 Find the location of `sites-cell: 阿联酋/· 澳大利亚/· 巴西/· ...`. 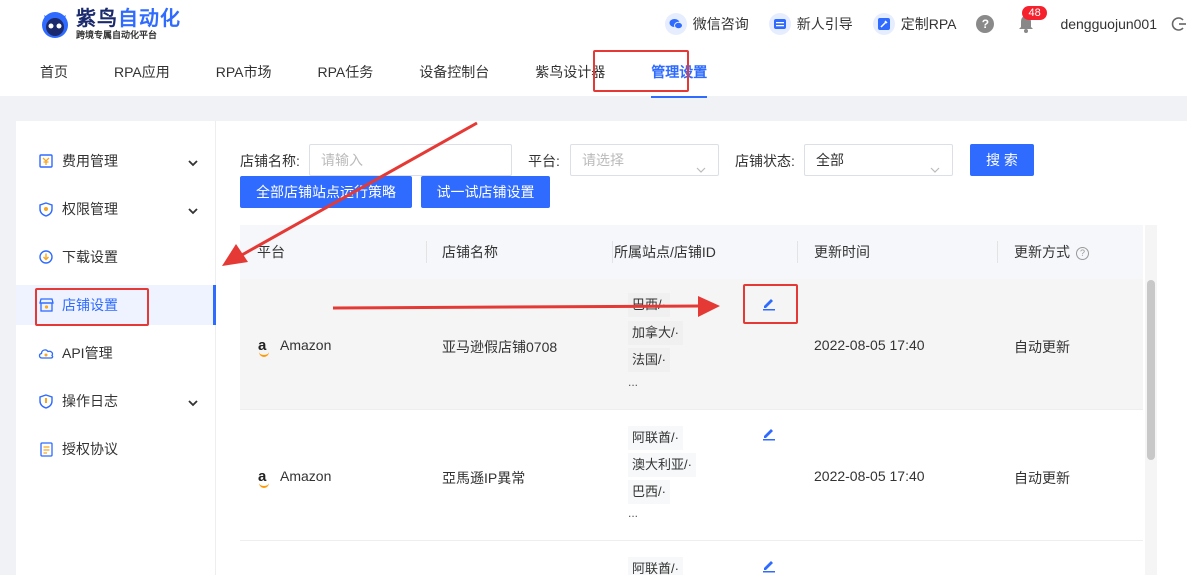

sites-cell: 阿联酋/· 澳大利亚/· 巴西/· ... is located at coordinates (703, 481).